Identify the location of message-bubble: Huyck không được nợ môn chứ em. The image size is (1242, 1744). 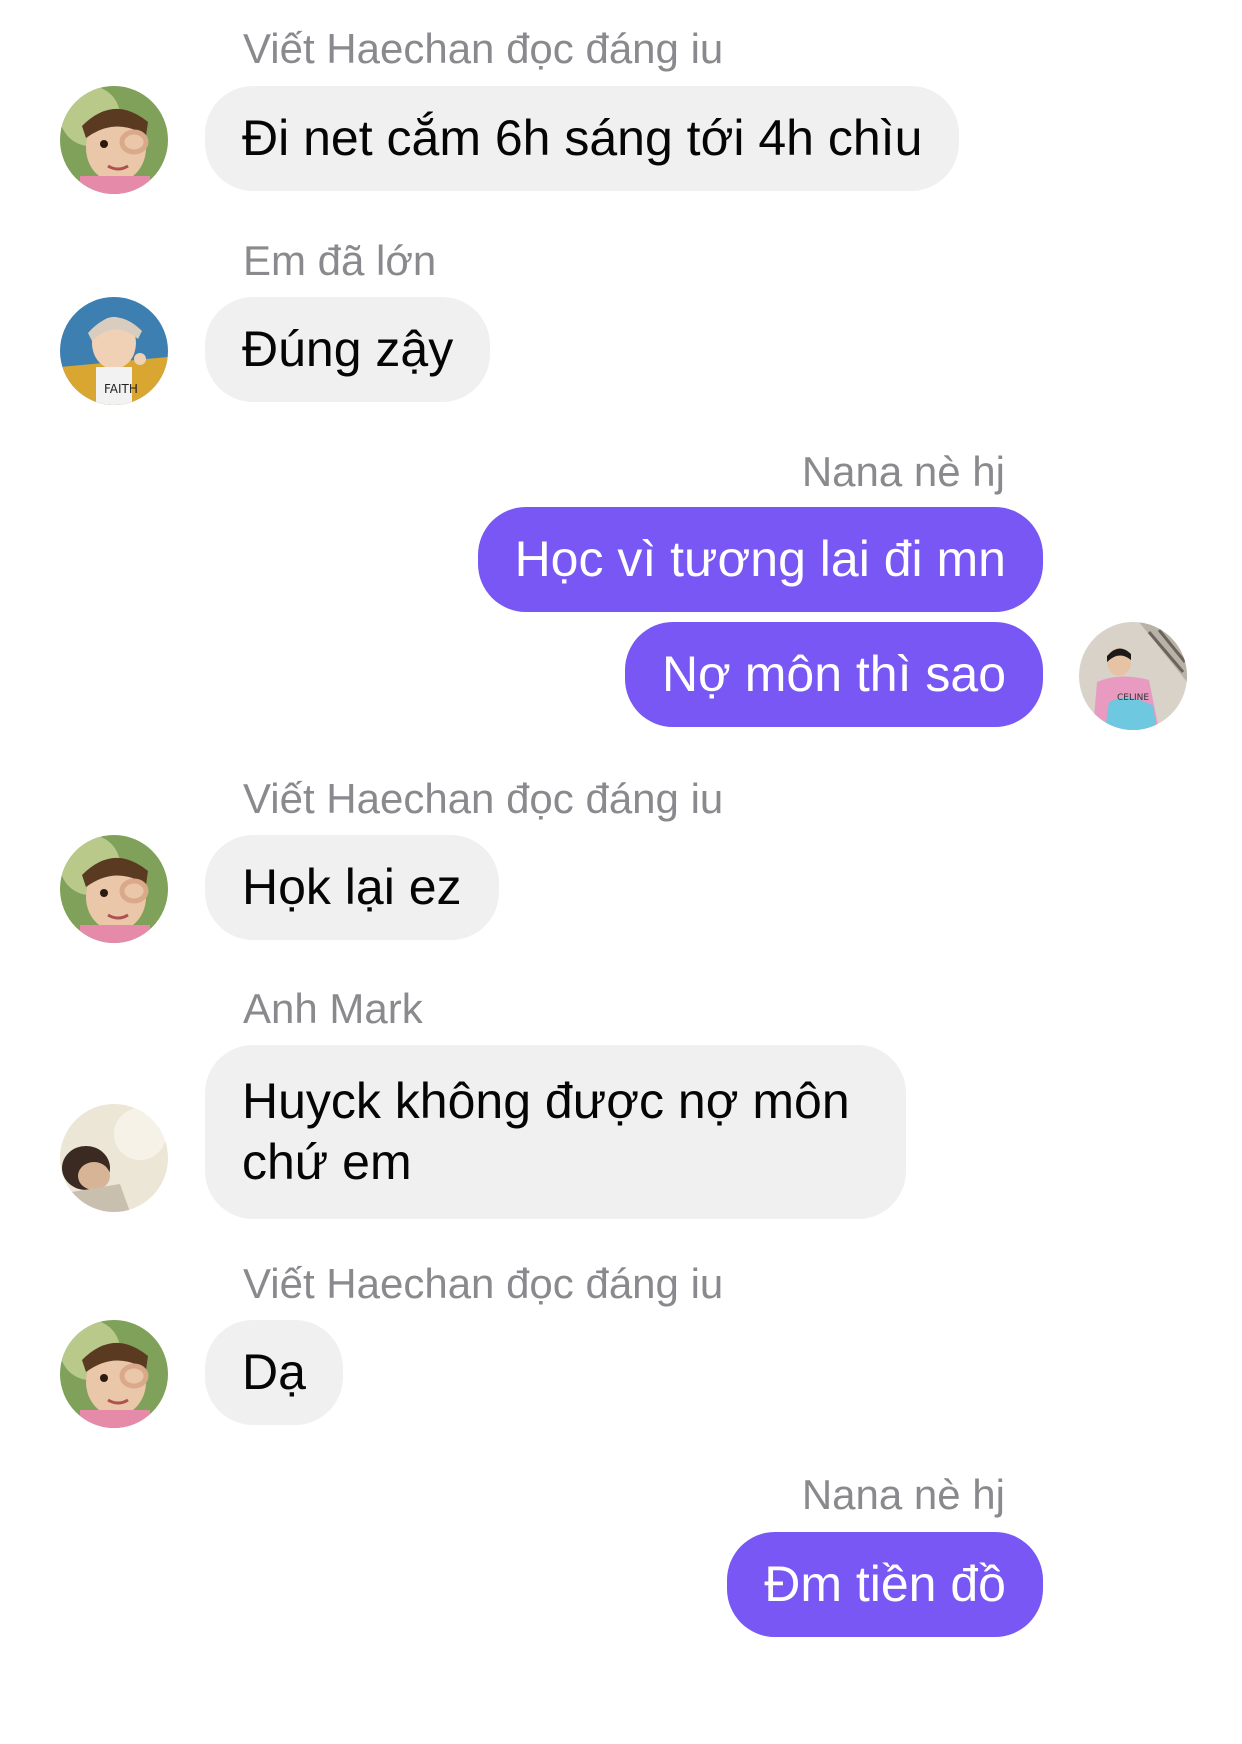
(555, 1132).